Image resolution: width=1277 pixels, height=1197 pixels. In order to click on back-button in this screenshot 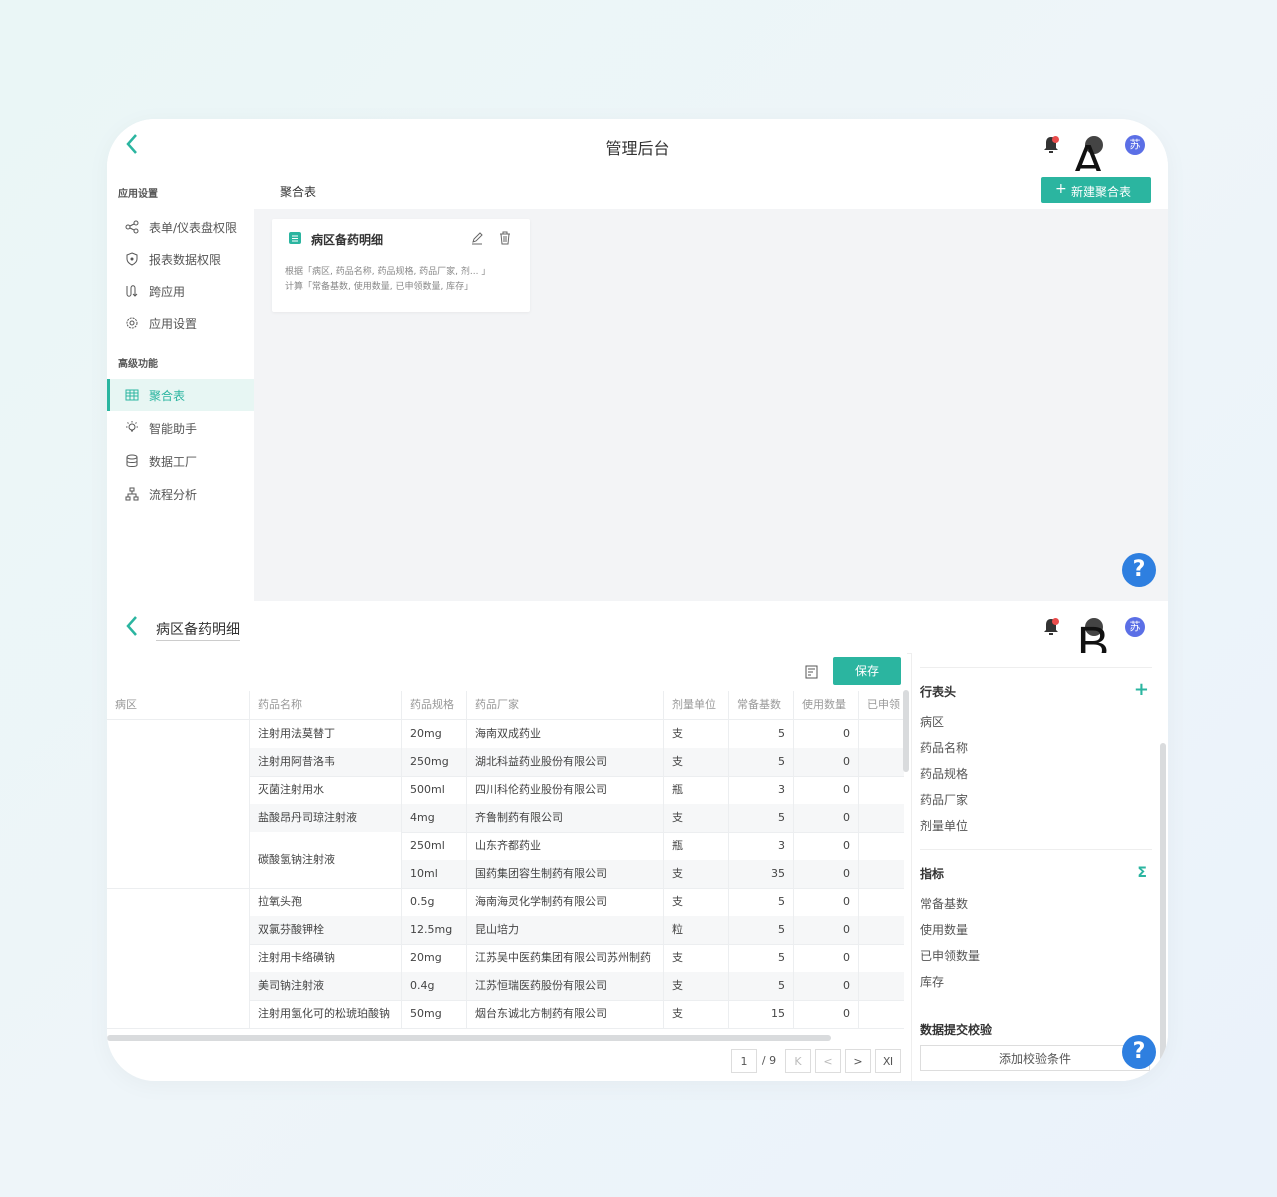, I will do `click(132, 626)`.